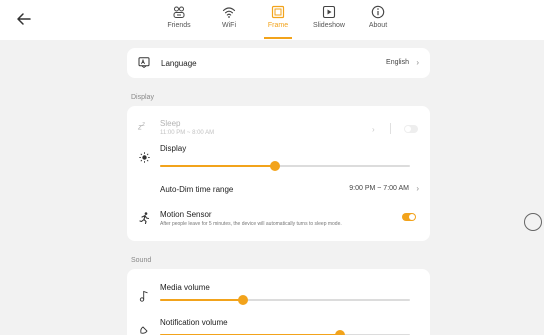 The image size is (544, 335). Describe the element at coordinates (278, 63) in the screenshot. I see `language-row: Language English ›` at that location.